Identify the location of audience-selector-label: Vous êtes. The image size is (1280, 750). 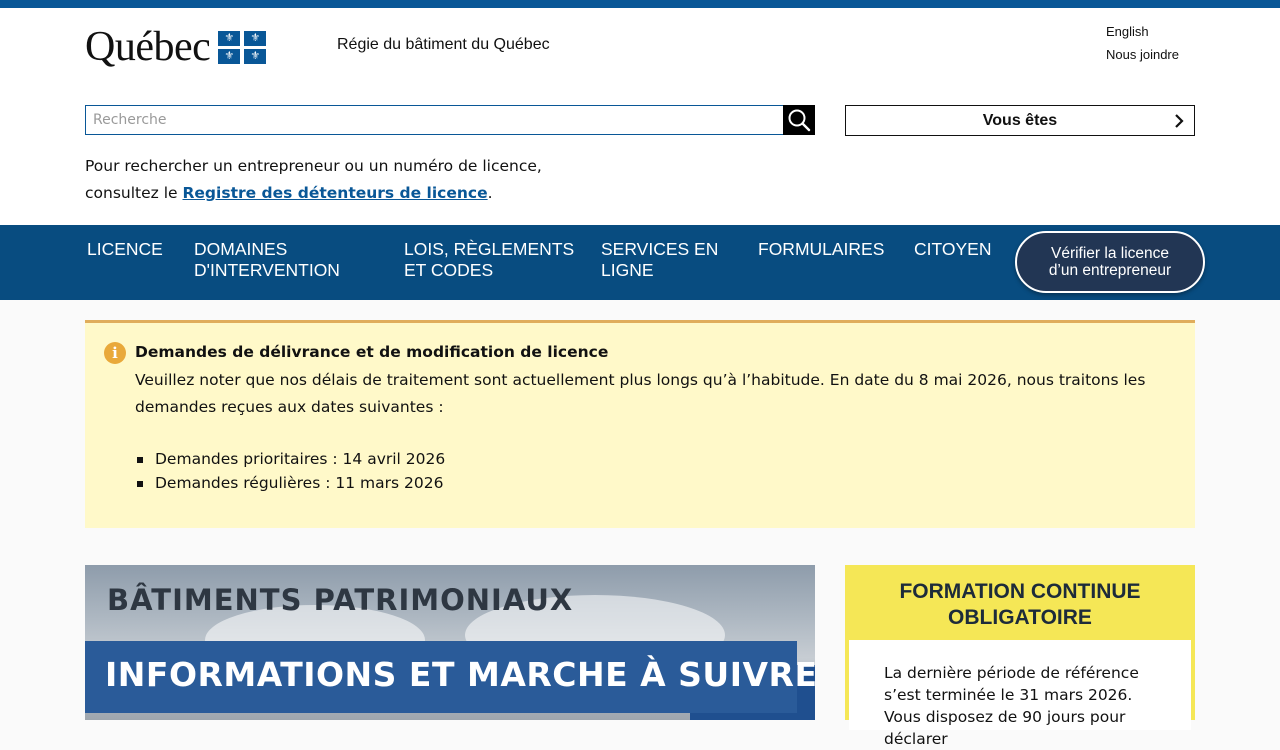
(1020, 120).